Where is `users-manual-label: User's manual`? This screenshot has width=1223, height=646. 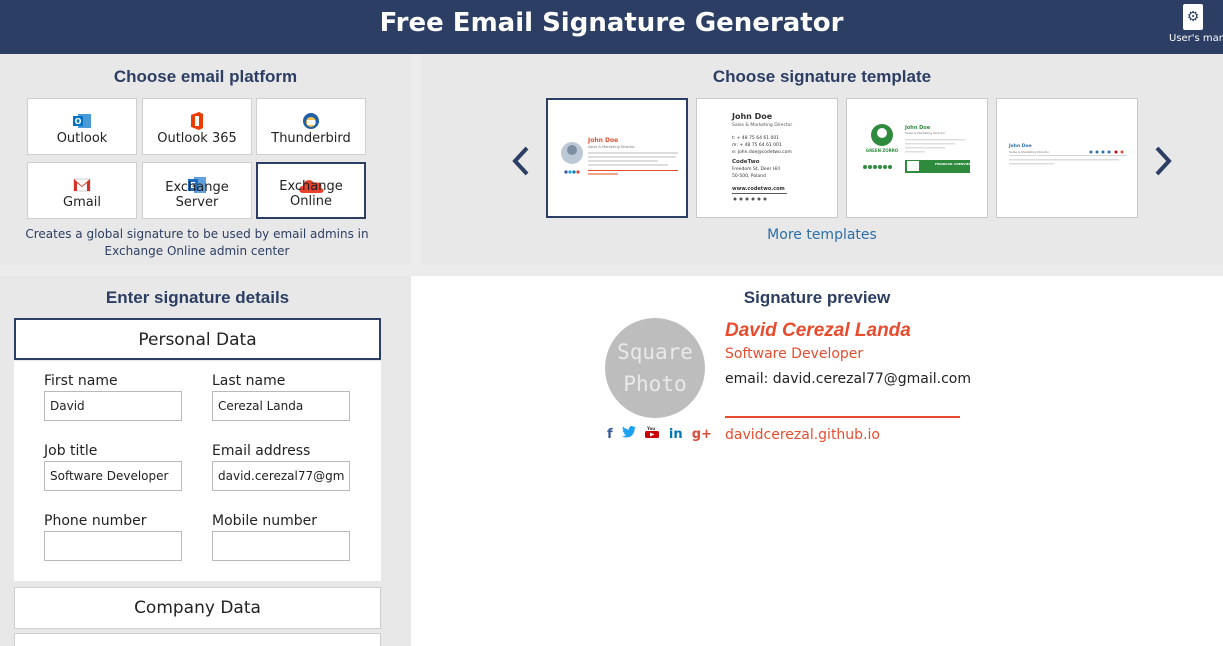
users-manual-label: User's manual is located at coordinates (1196, 38).